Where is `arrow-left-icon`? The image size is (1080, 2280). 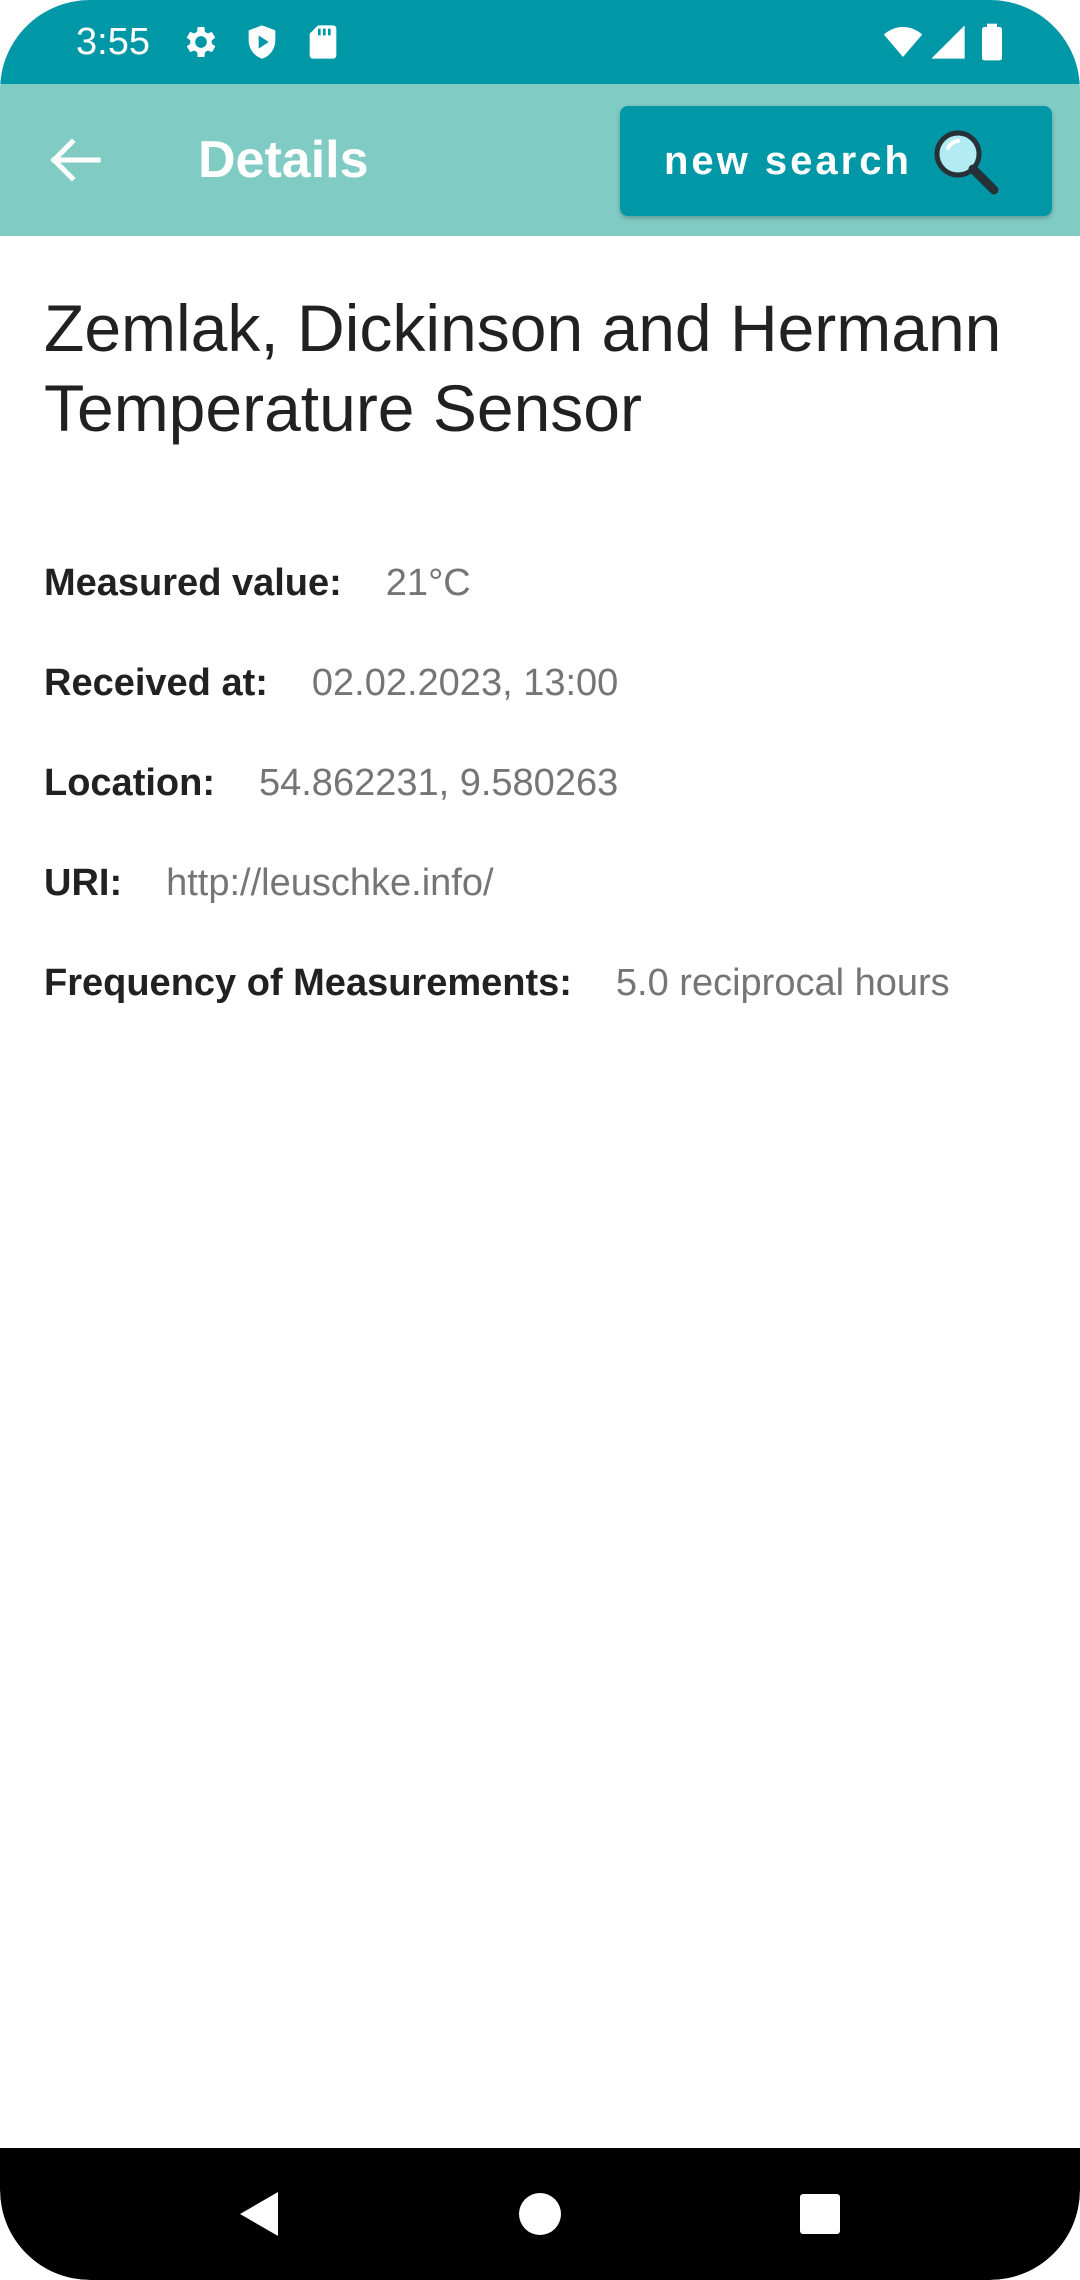 arrow-left-icon is located at coordinates (75, 160).